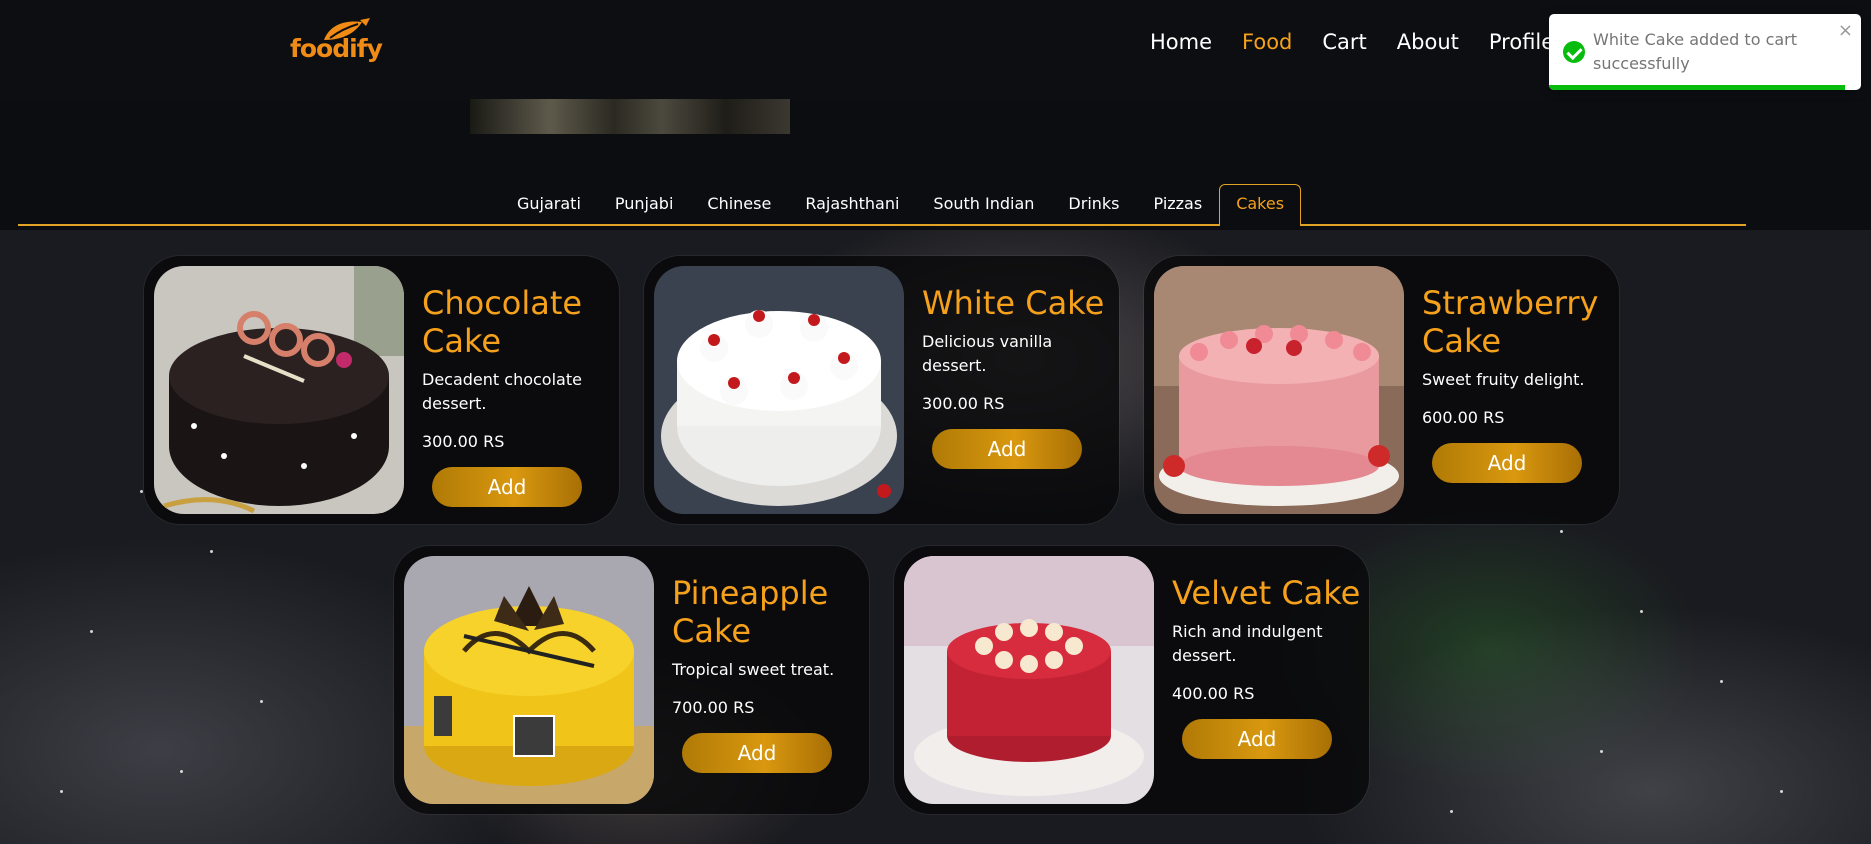 The image size is (1871, 844). Describe the element at coordinates (1845, 31) in the screenshot. I see `close-icon: ×` at that location.